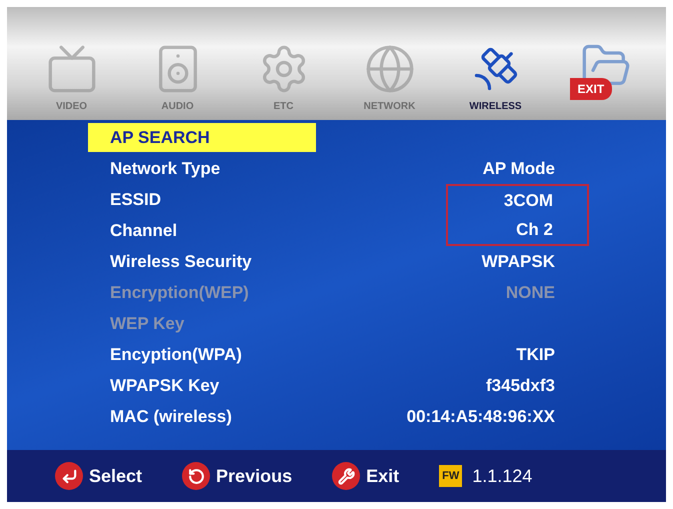  I want to click on menu-tab: WIRELESS, so click(496, 78).